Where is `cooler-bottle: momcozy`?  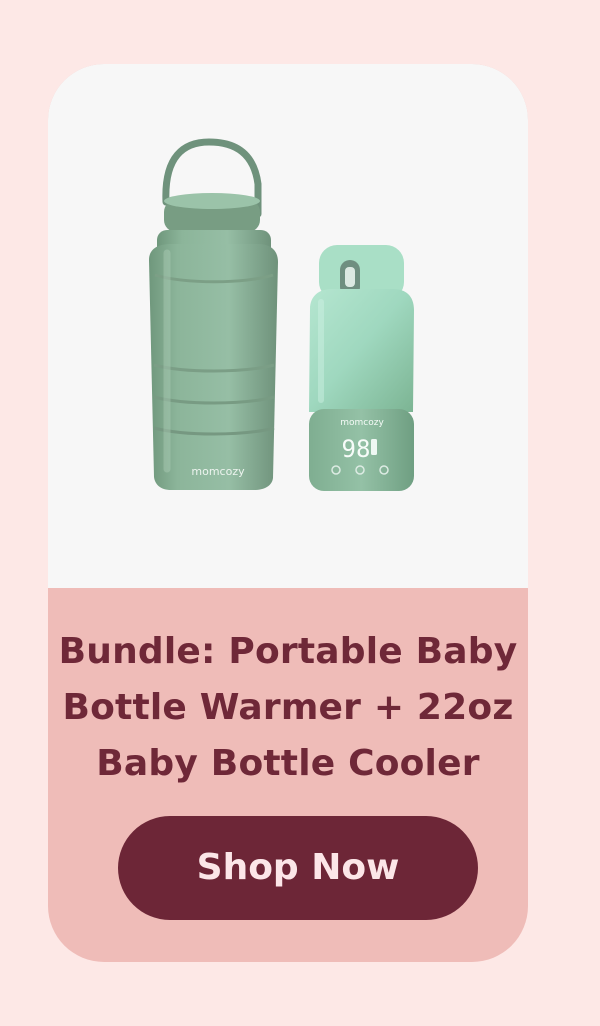
cooler-bottle: momcozy is located at coordinates (213, 341).